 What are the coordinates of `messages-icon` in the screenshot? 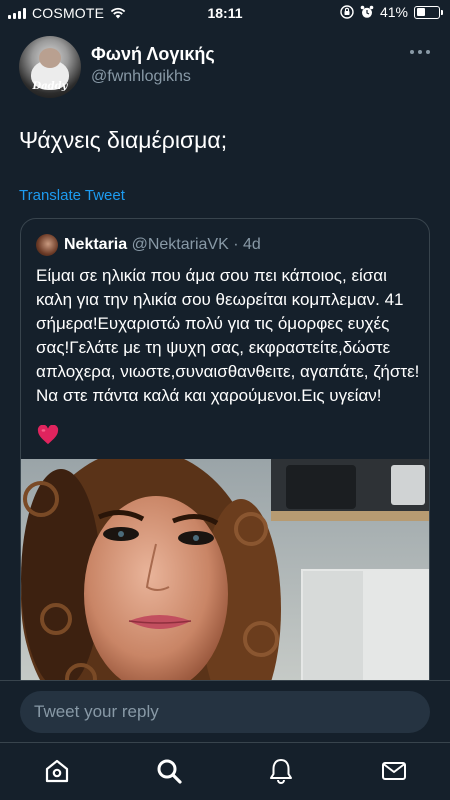 It's located at (394, 771).